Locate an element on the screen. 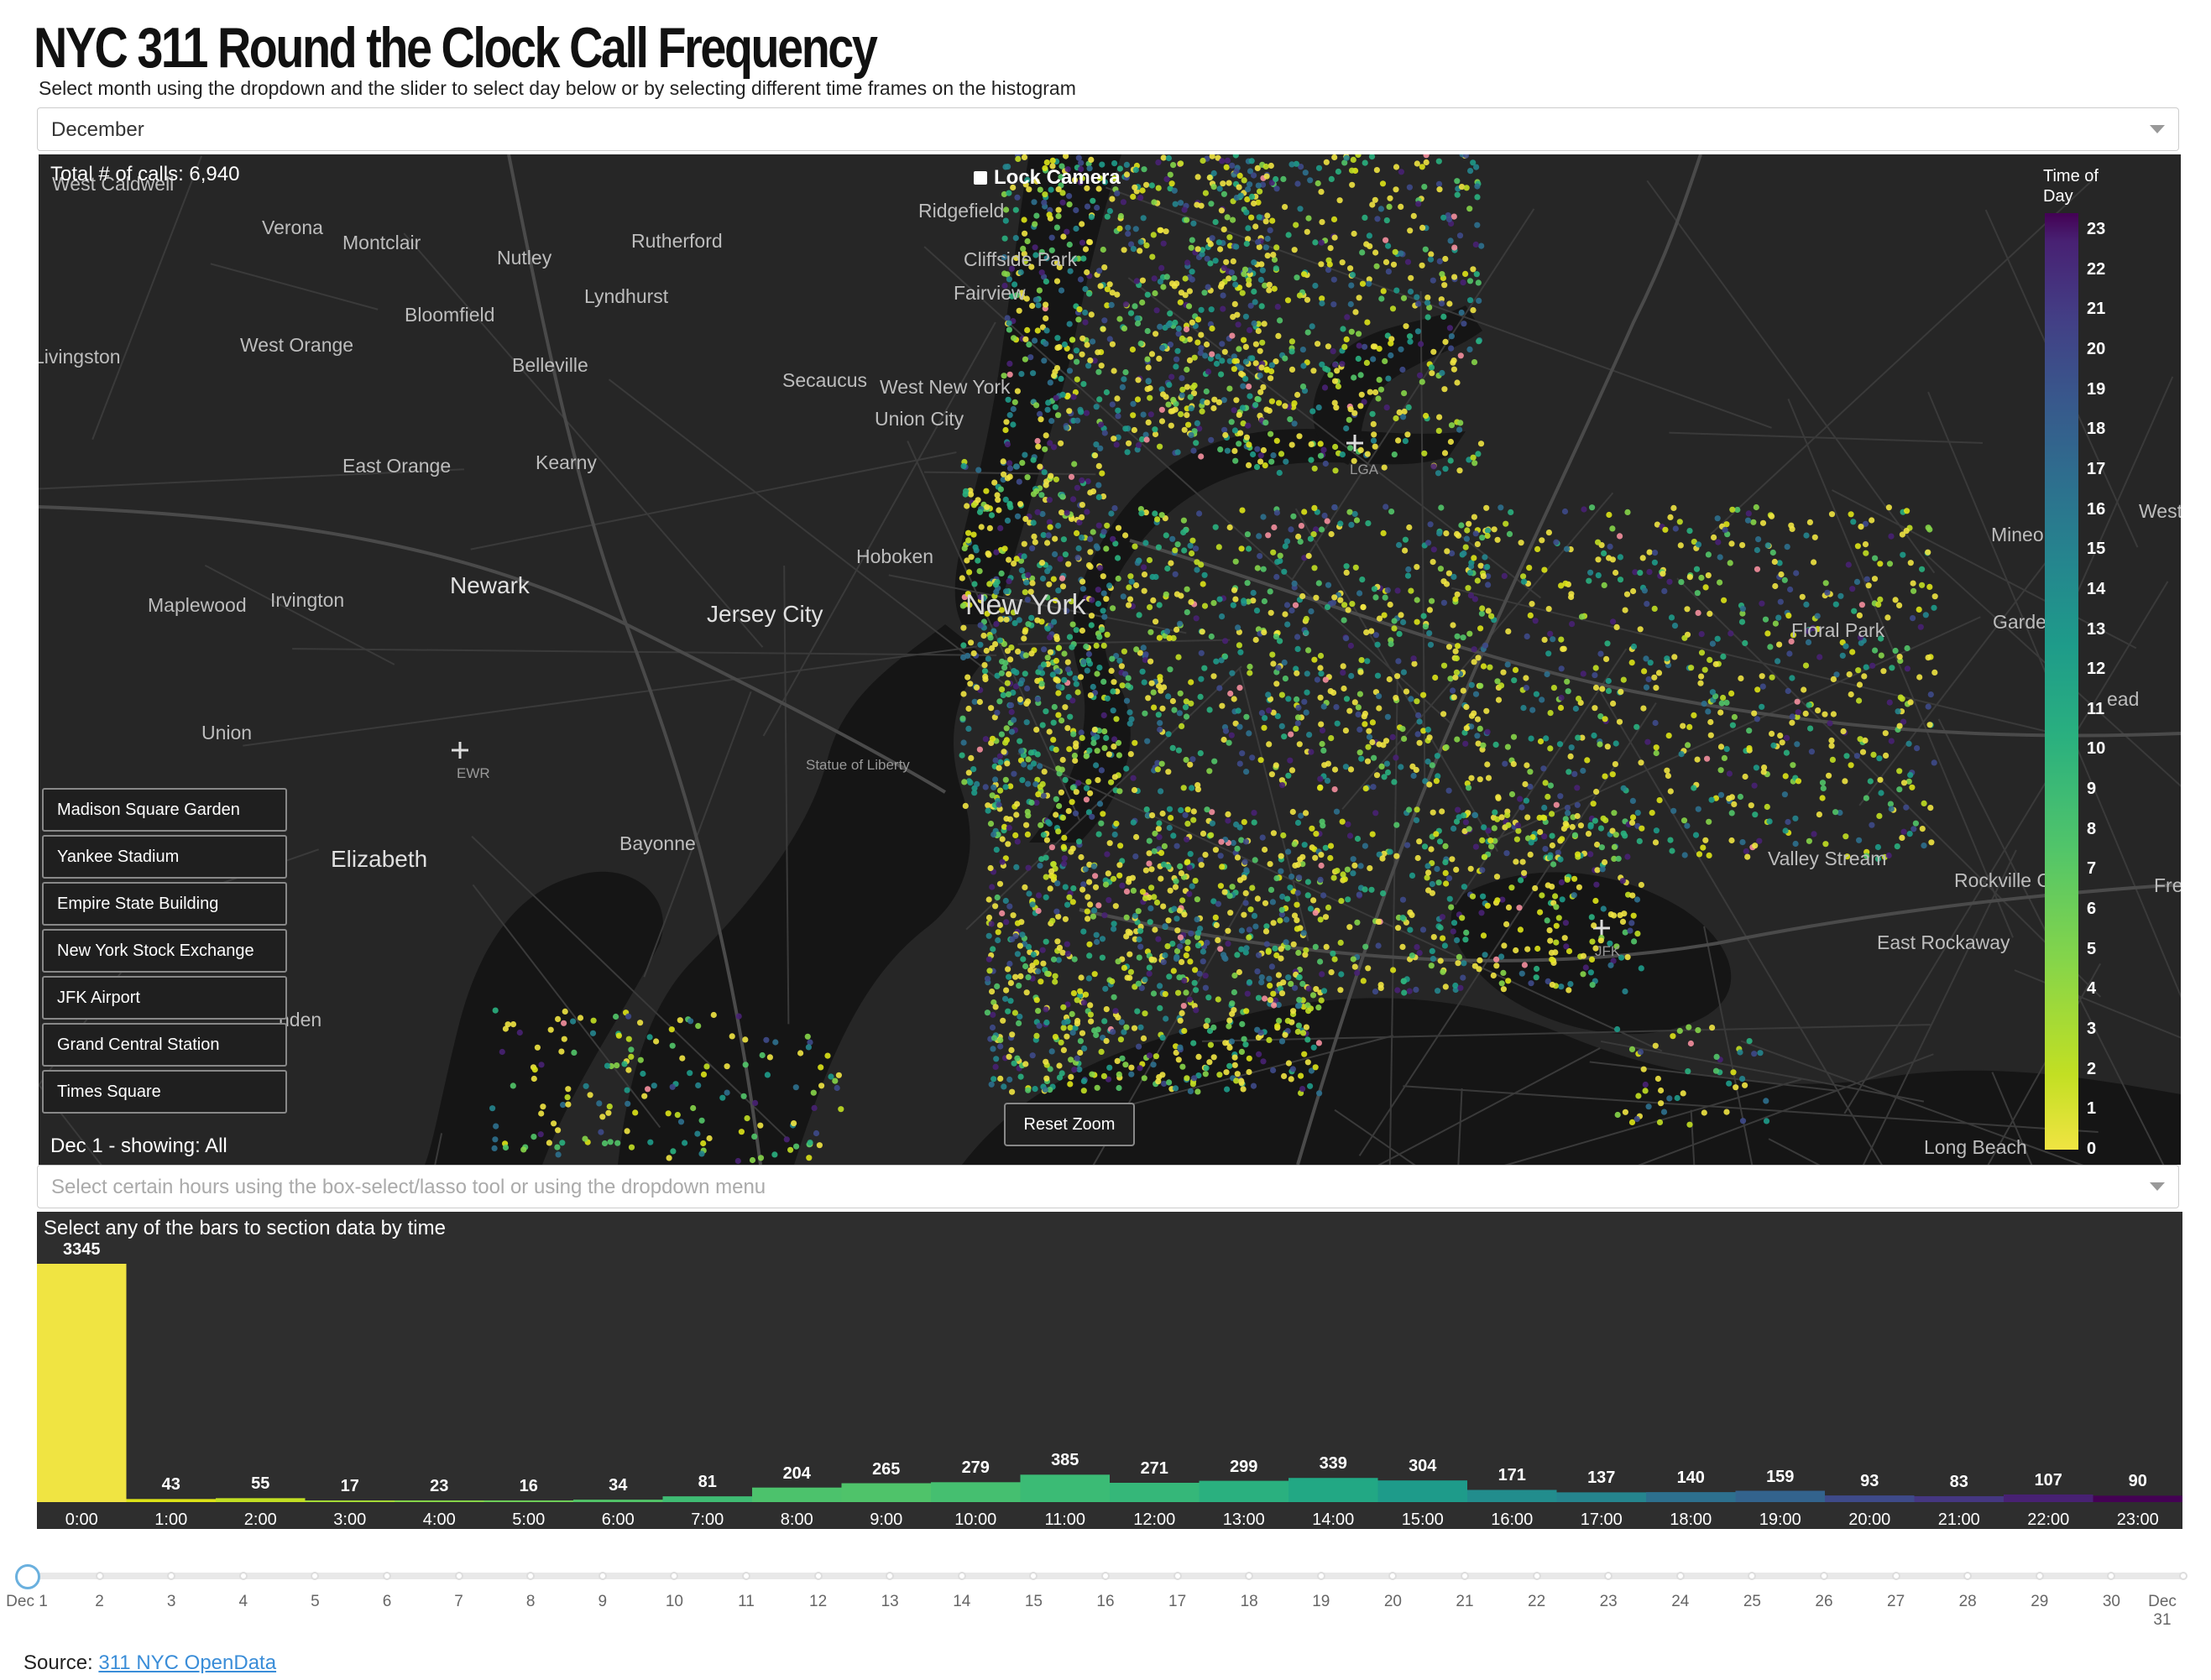  slider-handle is located at coordinates (27, 1576).